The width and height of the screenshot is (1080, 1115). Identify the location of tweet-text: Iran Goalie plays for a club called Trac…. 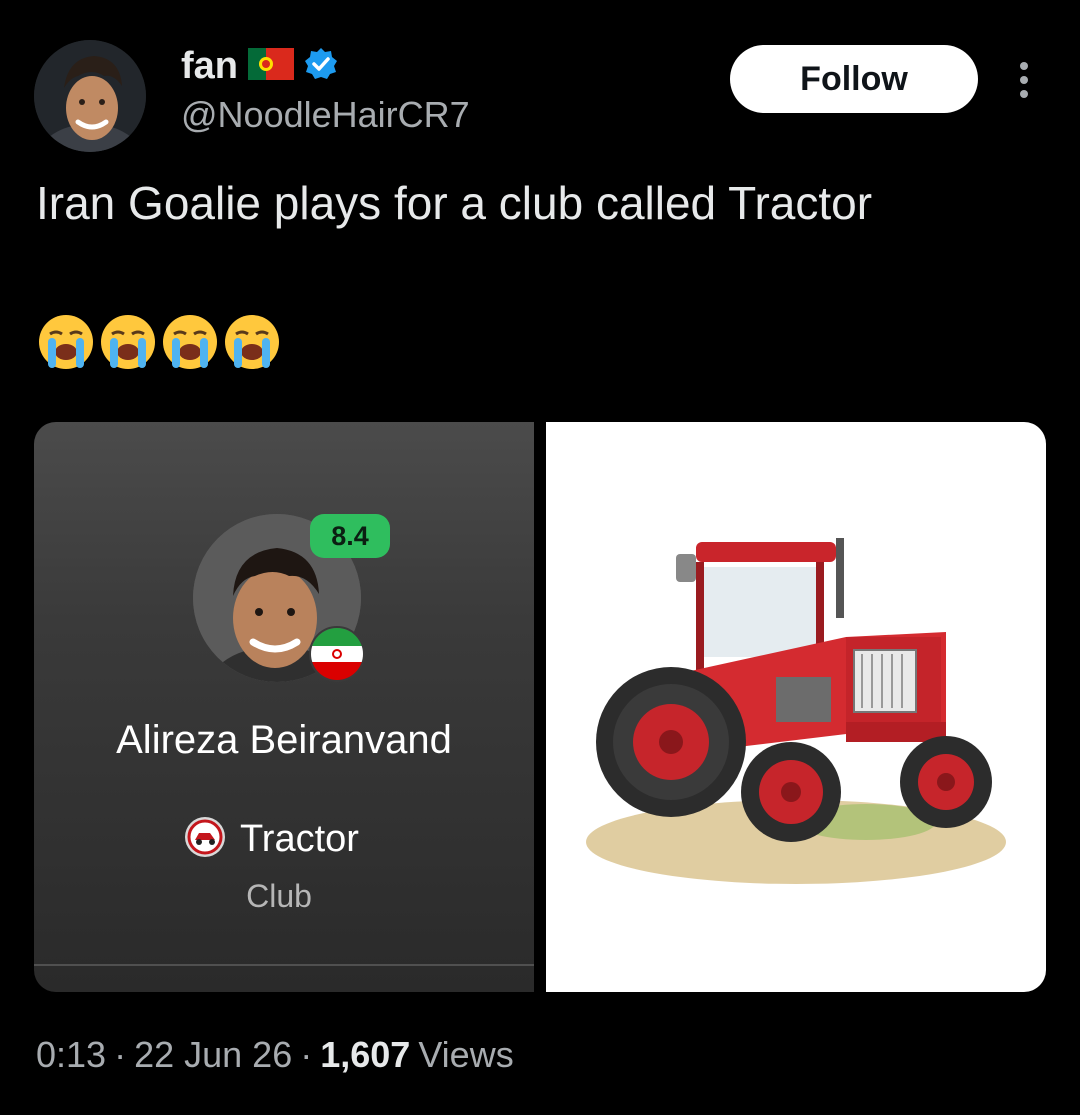
(454, 203).